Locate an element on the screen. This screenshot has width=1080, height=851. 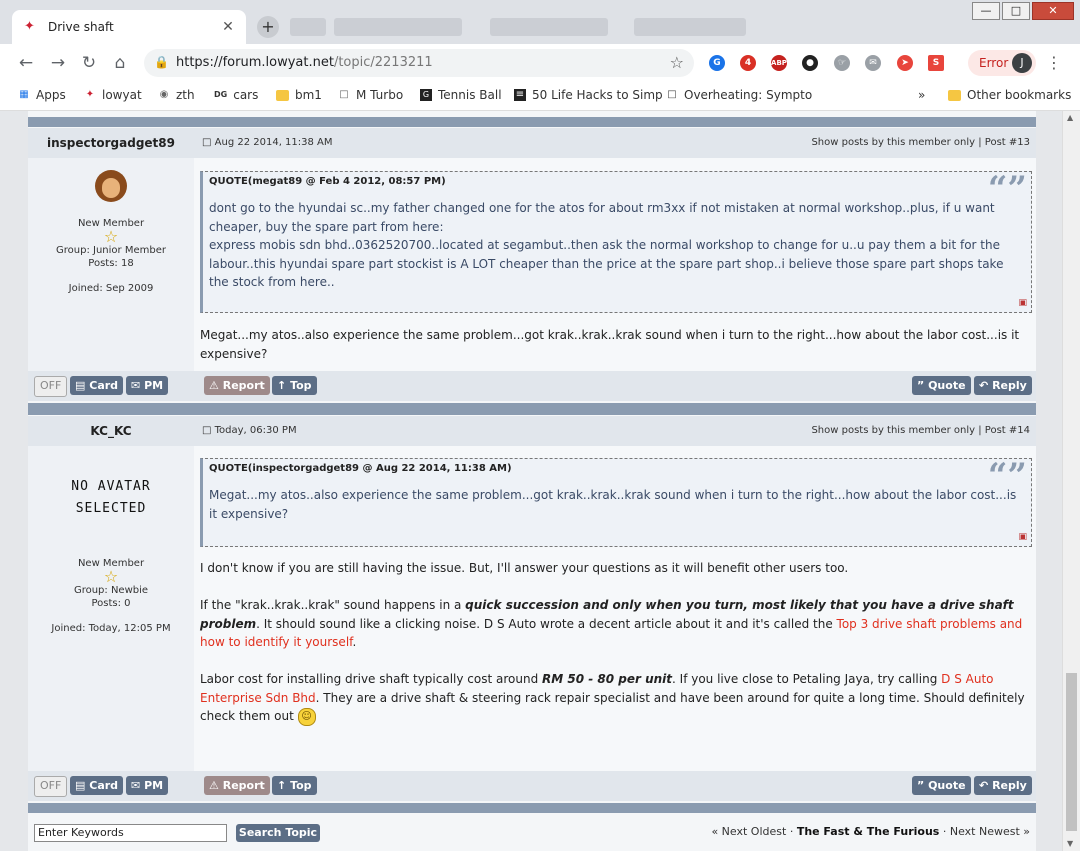
bookmark-life-hacks: ≡ 50 Life Hacks to Simp is located at coordinates (588, 95).